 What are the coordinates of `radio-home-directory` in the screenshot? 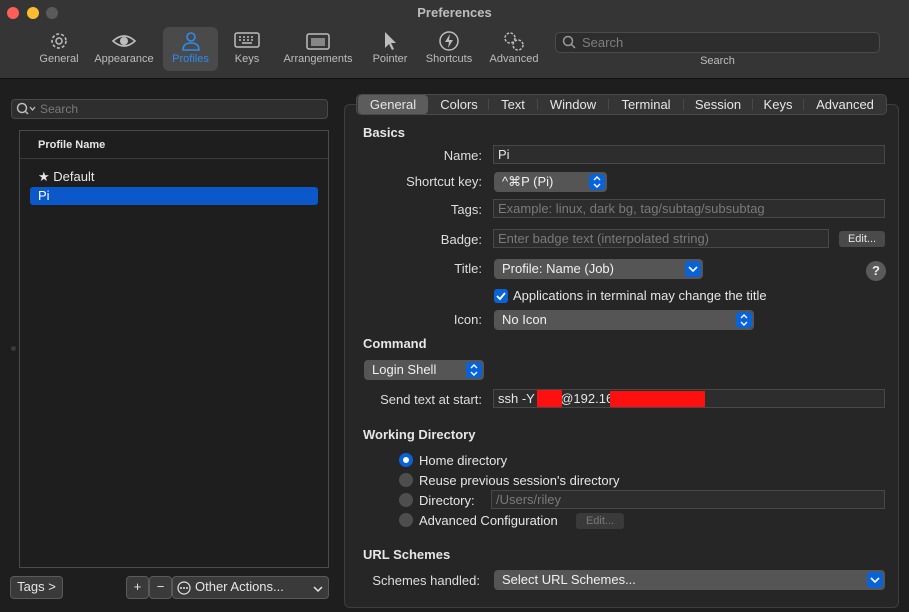 It's located at (406, 460).